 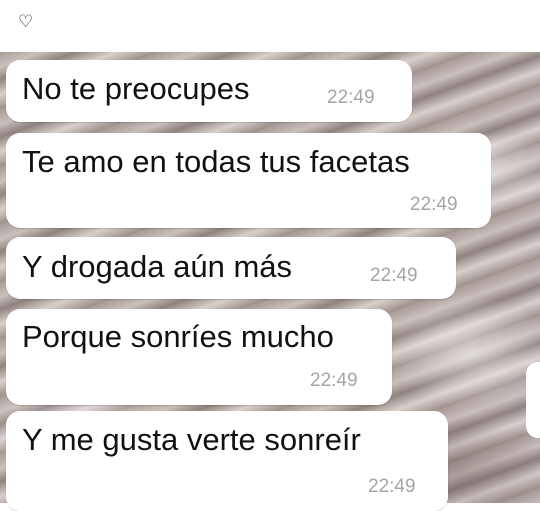 I want to click on top-bar: ♡, so click(x=270, y=26).